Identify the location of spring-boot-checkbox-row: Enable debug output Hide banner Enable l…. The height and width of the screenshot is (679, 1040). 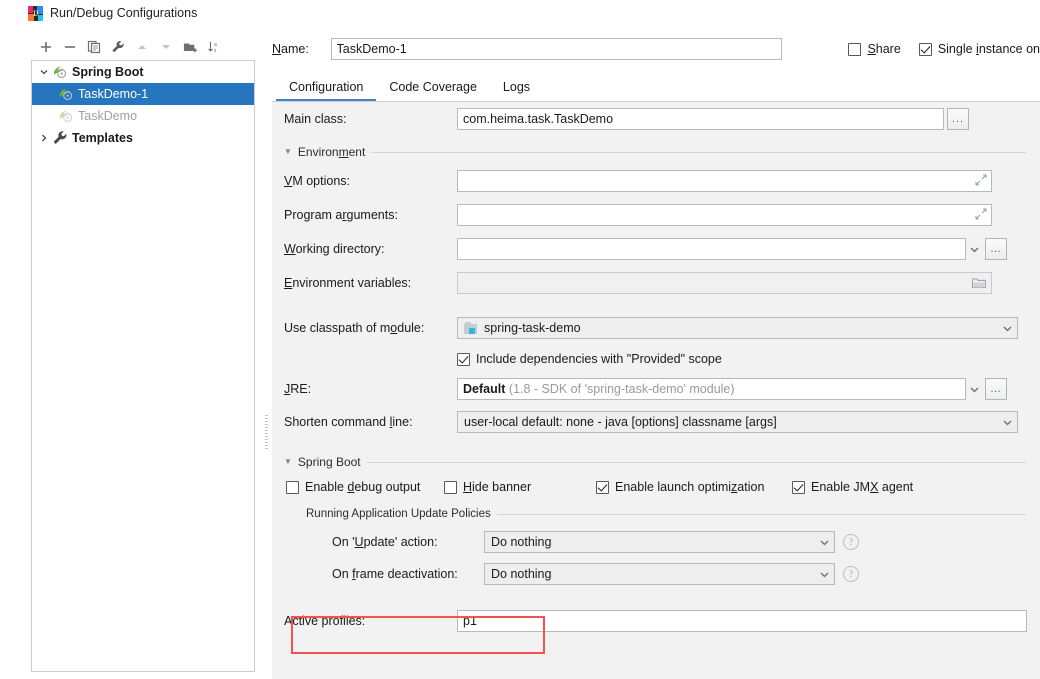
(656, 487).